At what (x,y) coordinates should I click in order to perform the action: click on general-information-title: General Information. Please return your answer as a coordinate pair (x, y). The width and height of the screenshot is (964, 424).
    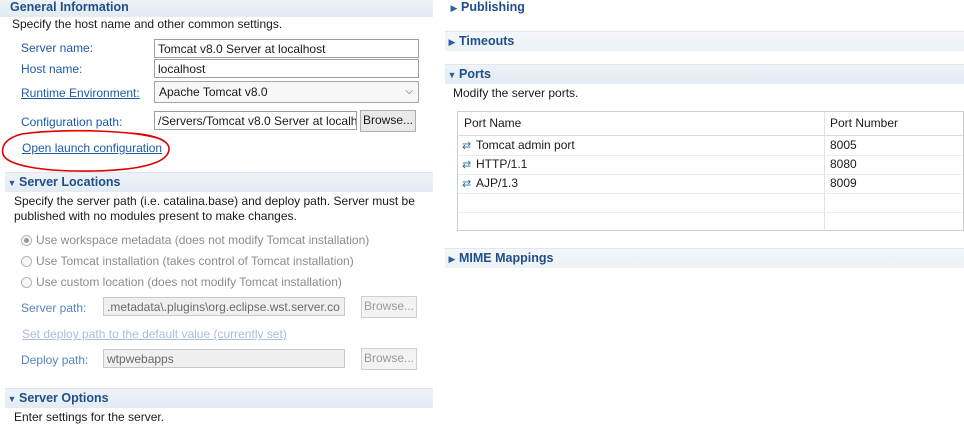
    Looking at the image, I should click on (69, 7).